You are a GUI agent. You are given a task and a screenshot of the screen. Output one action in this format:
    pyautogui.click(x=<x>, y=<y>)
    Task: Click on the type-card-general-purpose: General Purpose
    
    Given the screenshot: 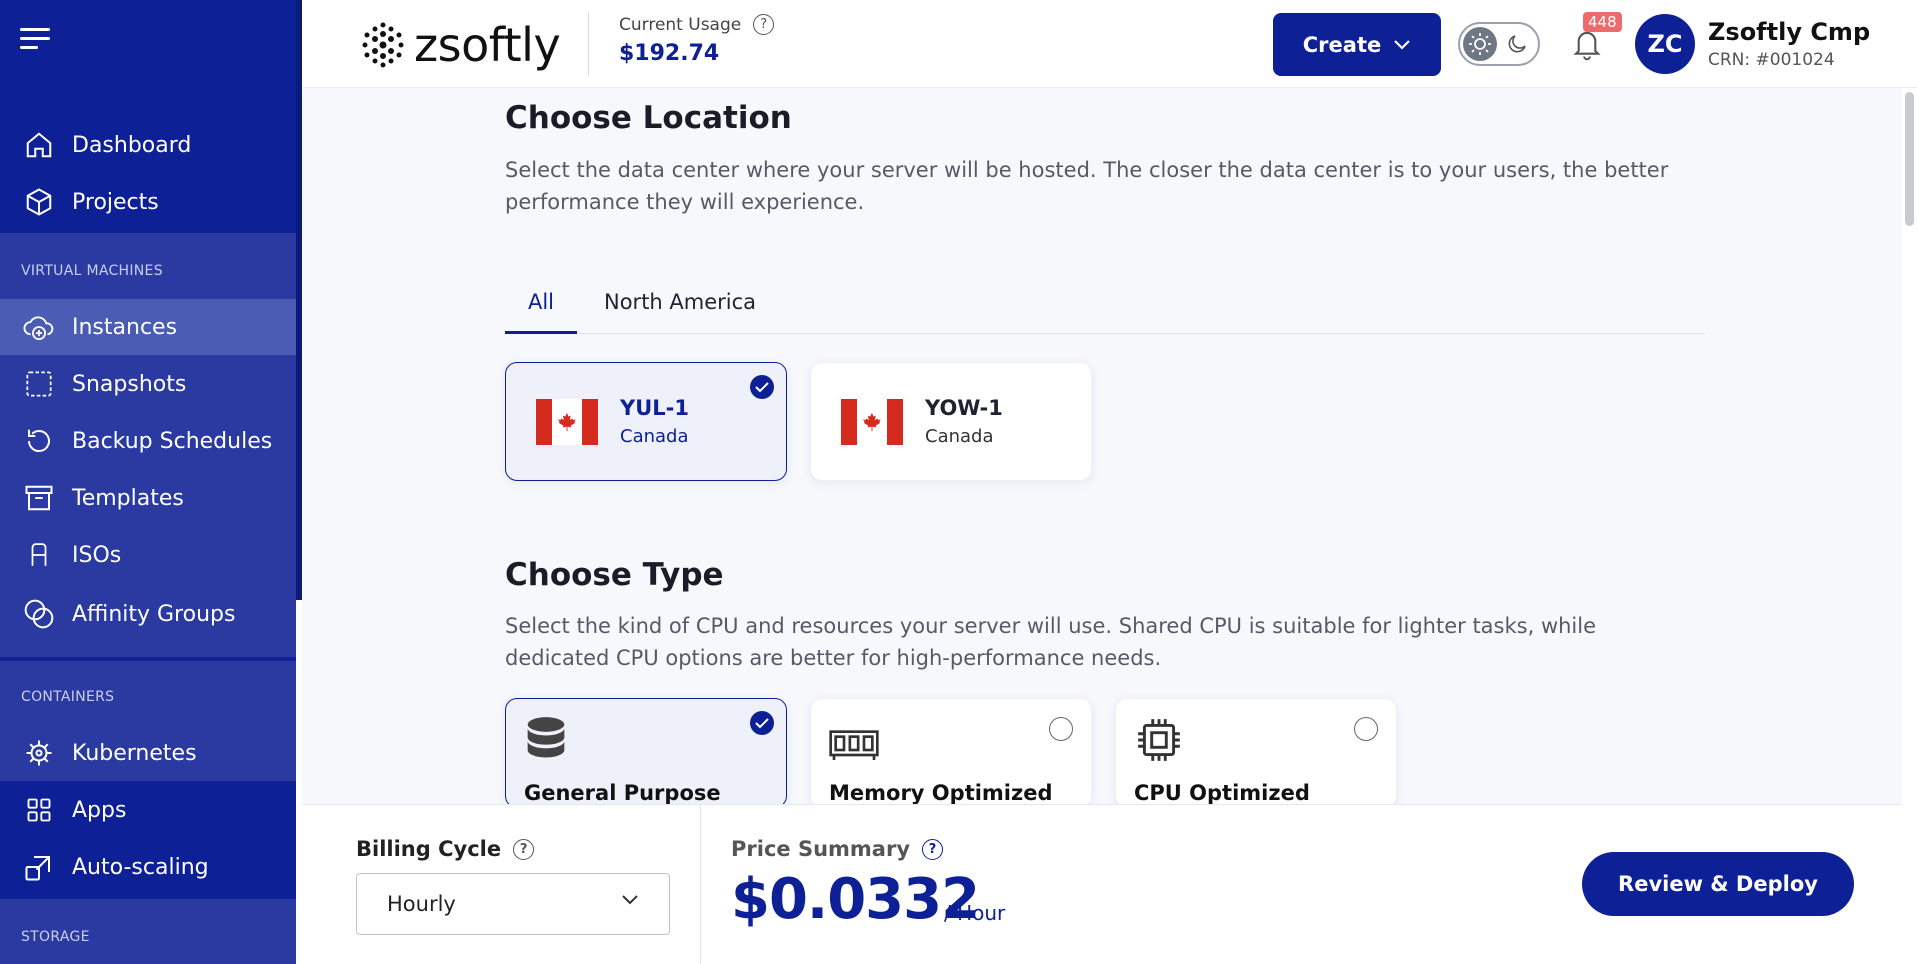 What is the action you would take?
    pyautogui.click(x=646, y=751)
    